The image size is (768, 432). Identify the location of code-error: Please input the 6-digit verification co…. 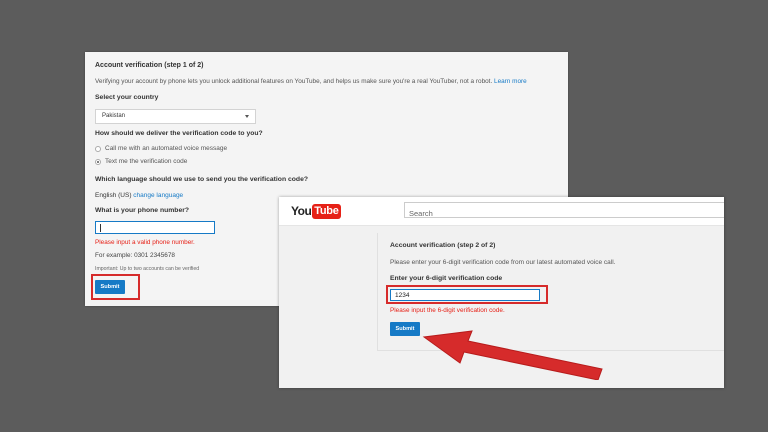
(447, 310).